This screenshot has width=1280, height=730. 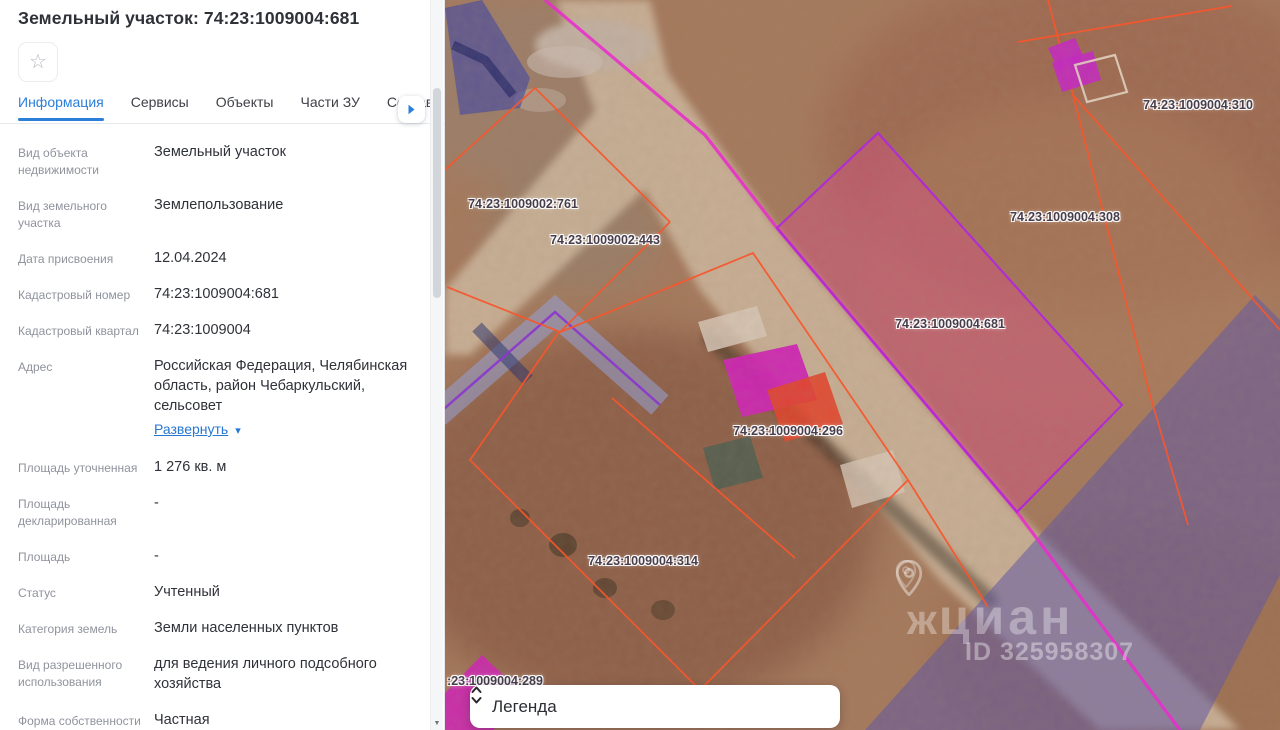 What do you see at coordinates (189, 18) in the screenshot?
I see `page-title: Земельный участок: 74:23:1009004:681` at bounding box center [189, 18].